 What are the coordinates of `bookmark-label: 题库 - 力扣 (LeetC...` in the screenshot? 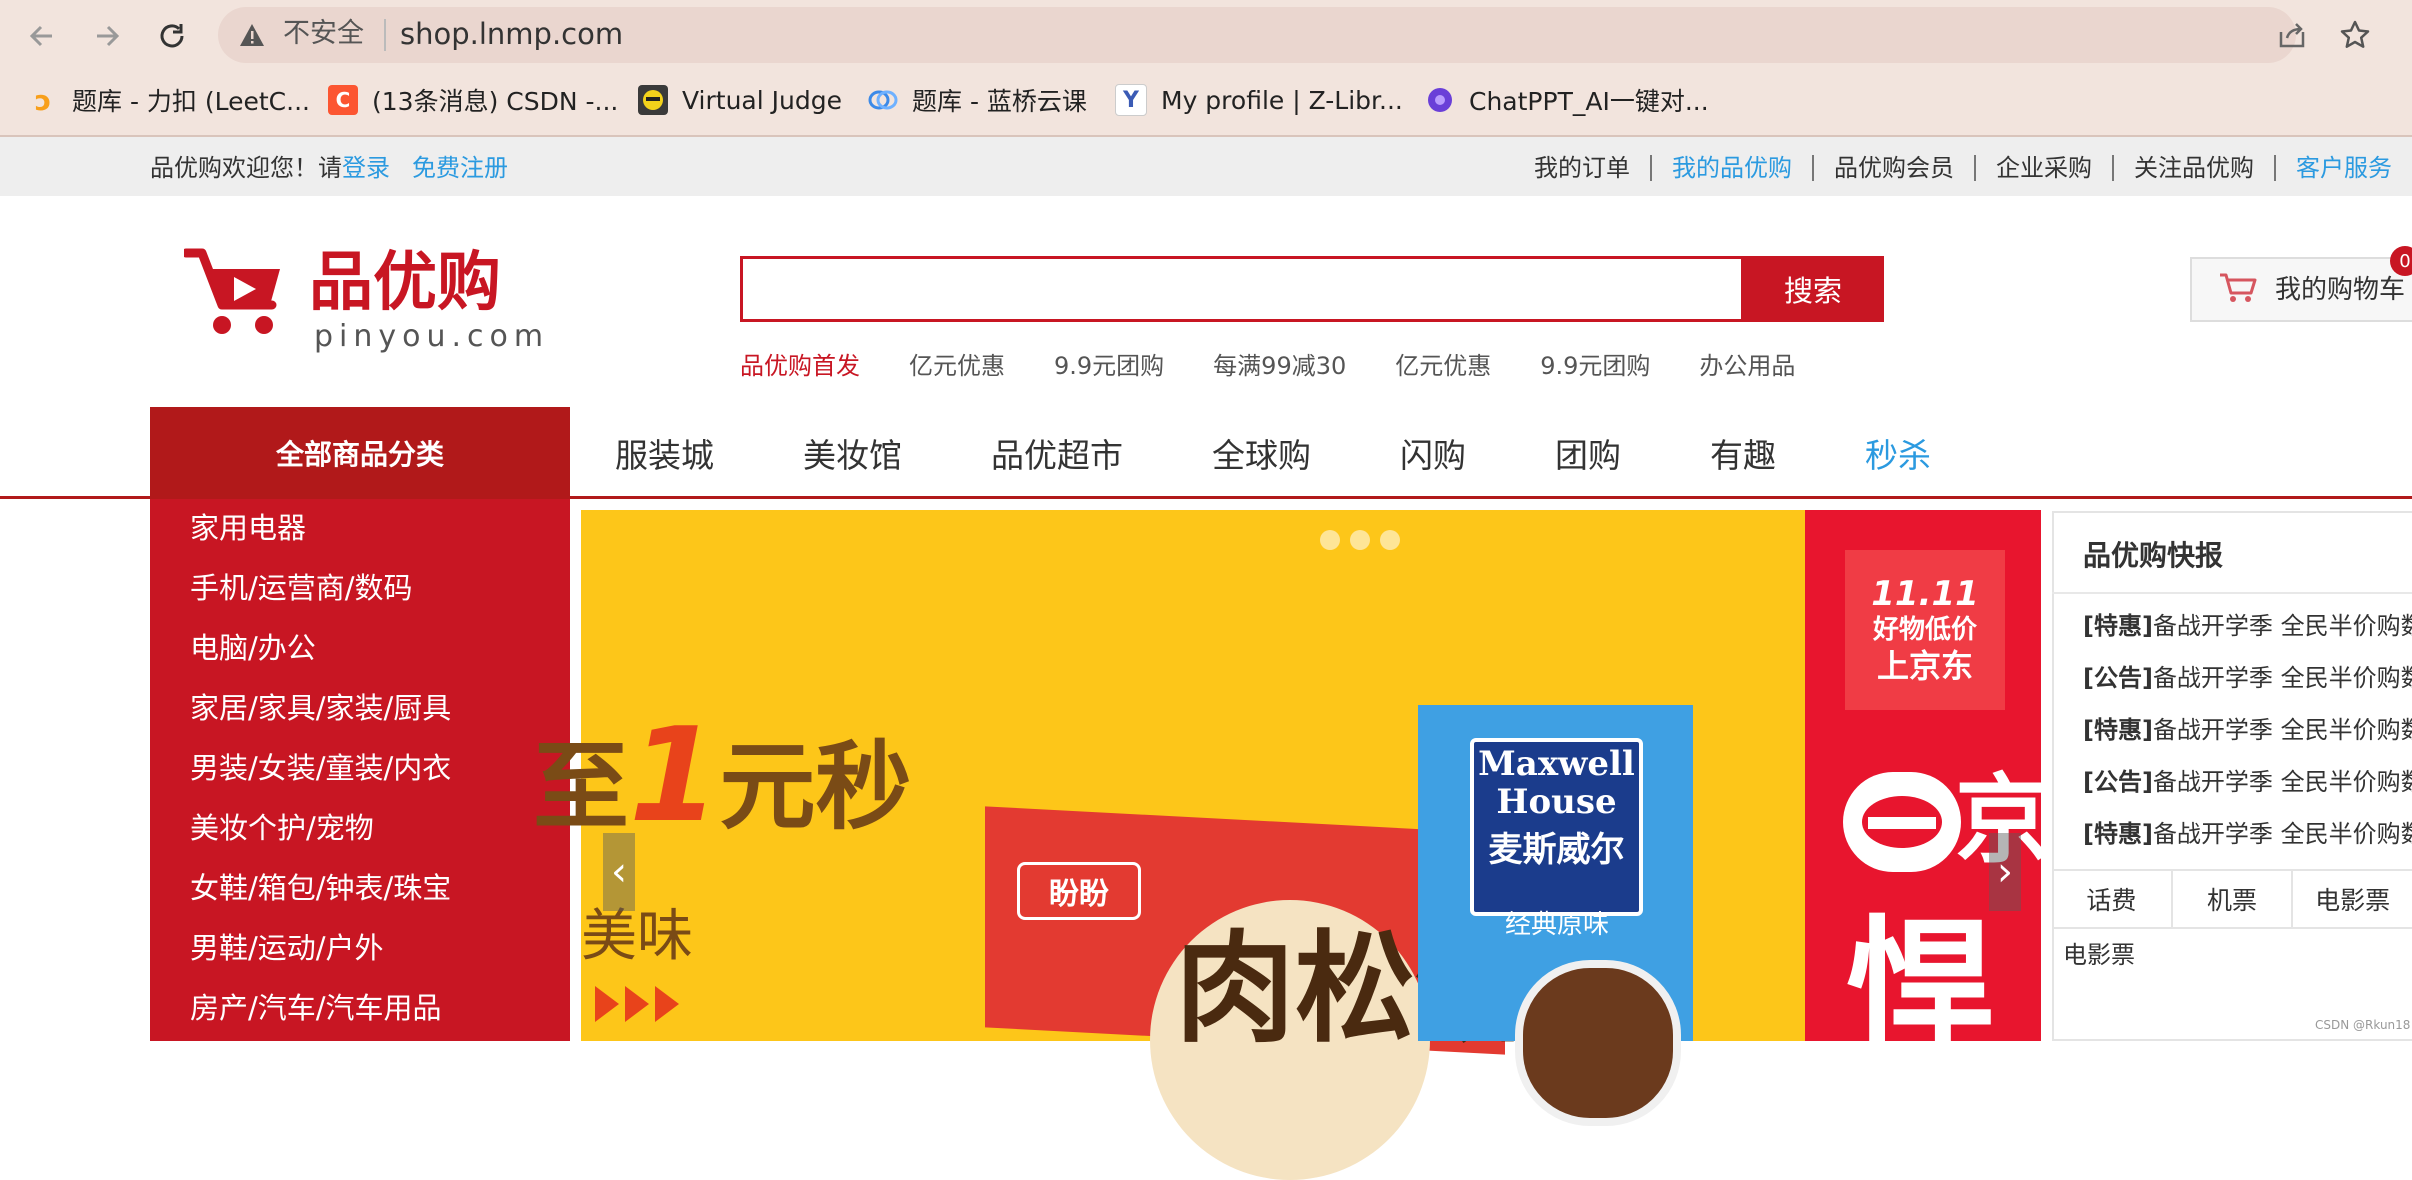 It's located at (191, 101).